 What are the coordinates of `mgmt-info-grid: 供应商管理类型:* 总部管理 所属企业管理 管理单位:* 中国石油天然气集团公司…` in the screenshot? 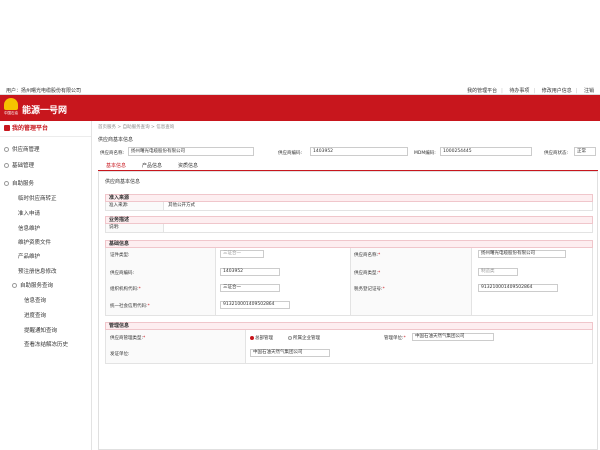 It's located at (349, 347).